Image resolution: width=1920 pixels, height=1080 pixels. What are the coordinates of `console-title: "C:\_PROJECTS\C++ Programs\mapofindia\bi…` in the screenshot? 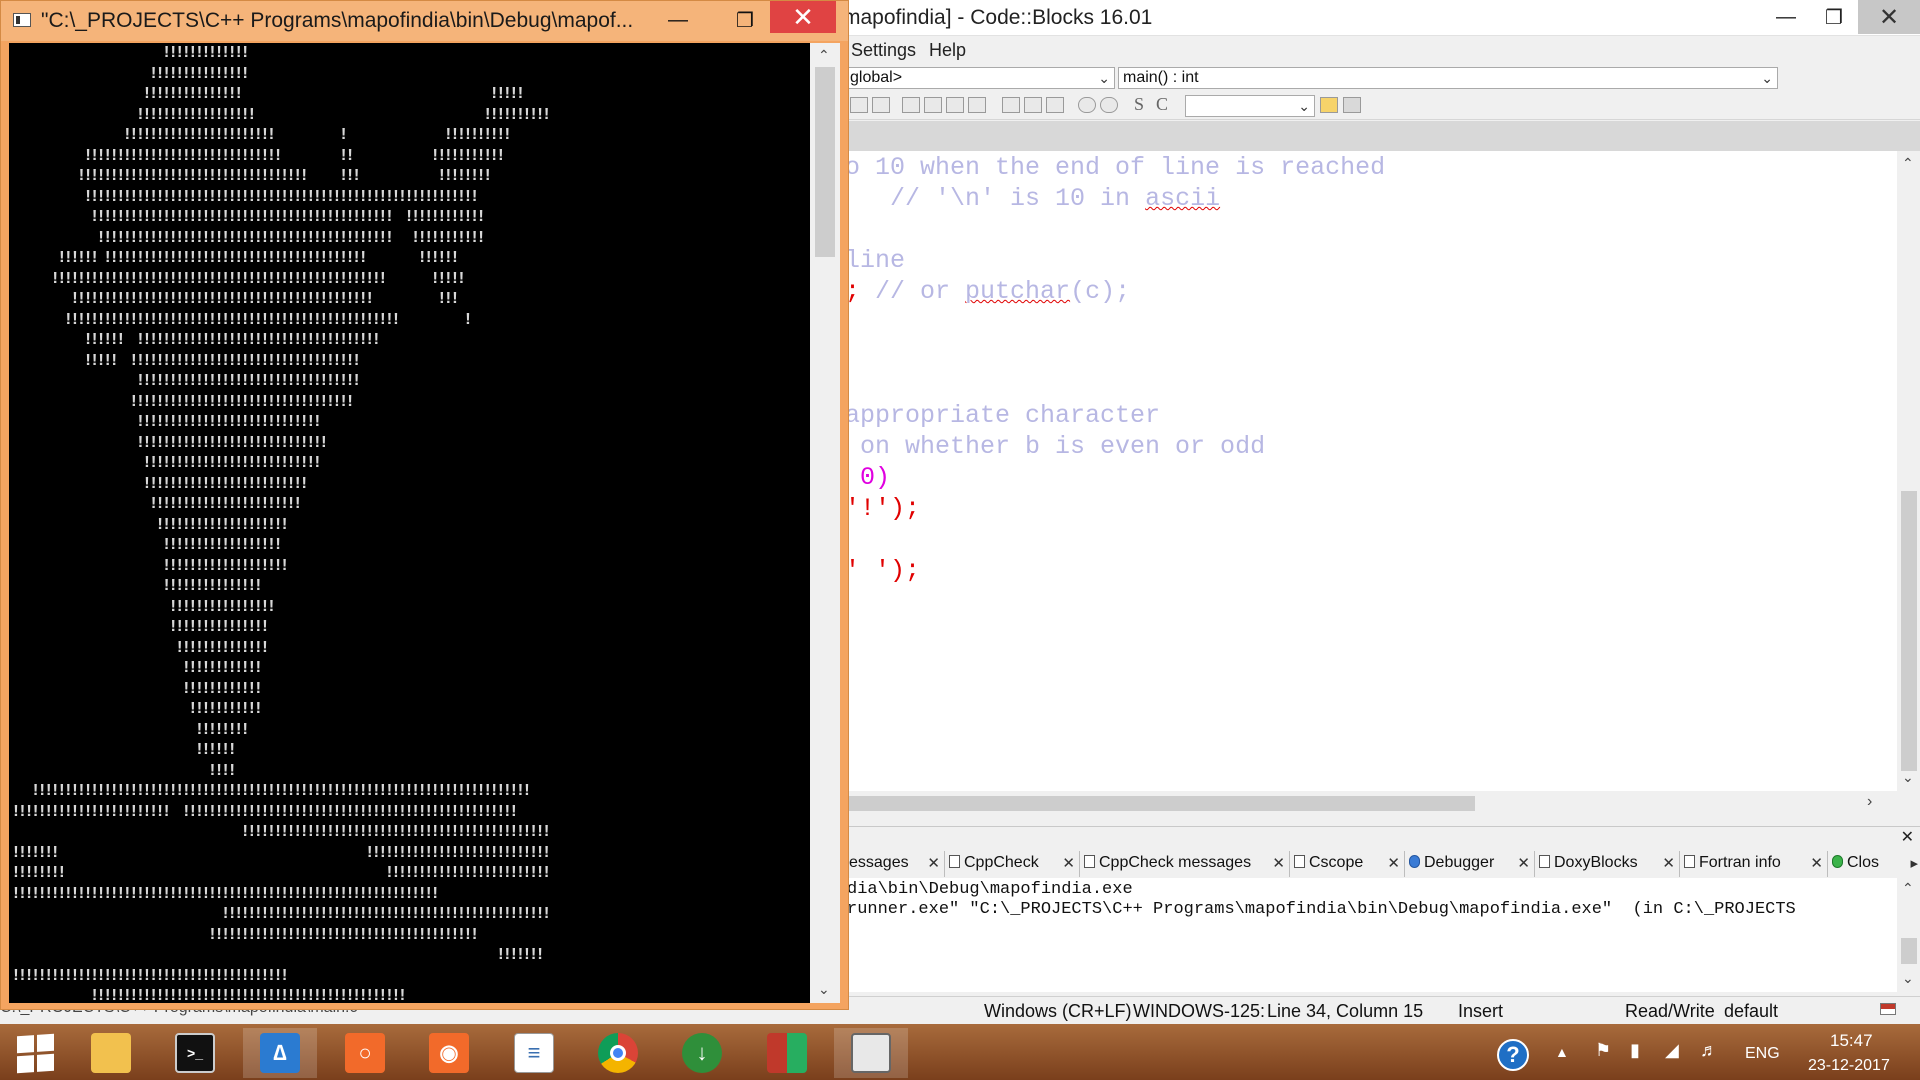 It's located at (337, 20).